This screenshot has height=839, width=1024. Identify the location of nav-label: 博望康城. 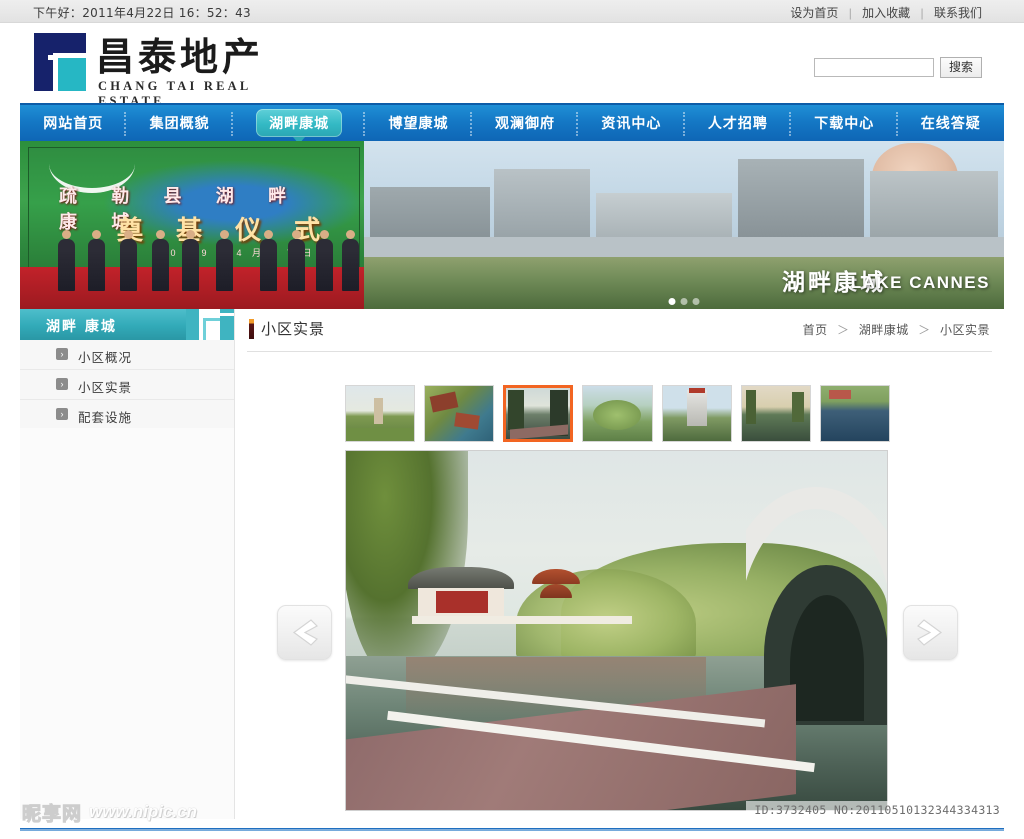
(418, 124).